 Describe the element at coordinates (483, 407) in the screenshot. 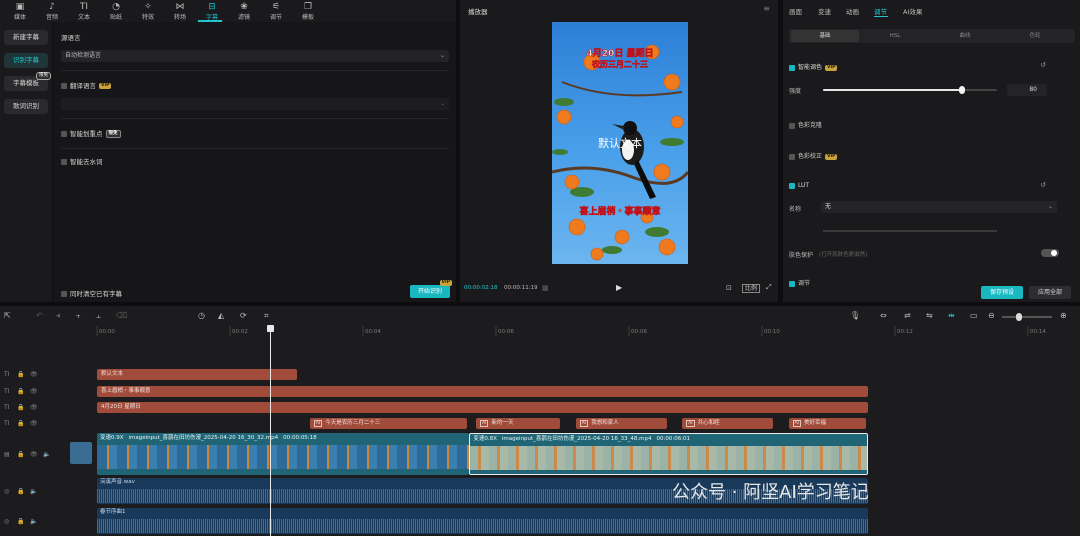

I see `text-clip: 4月20日 星期日` at that location.